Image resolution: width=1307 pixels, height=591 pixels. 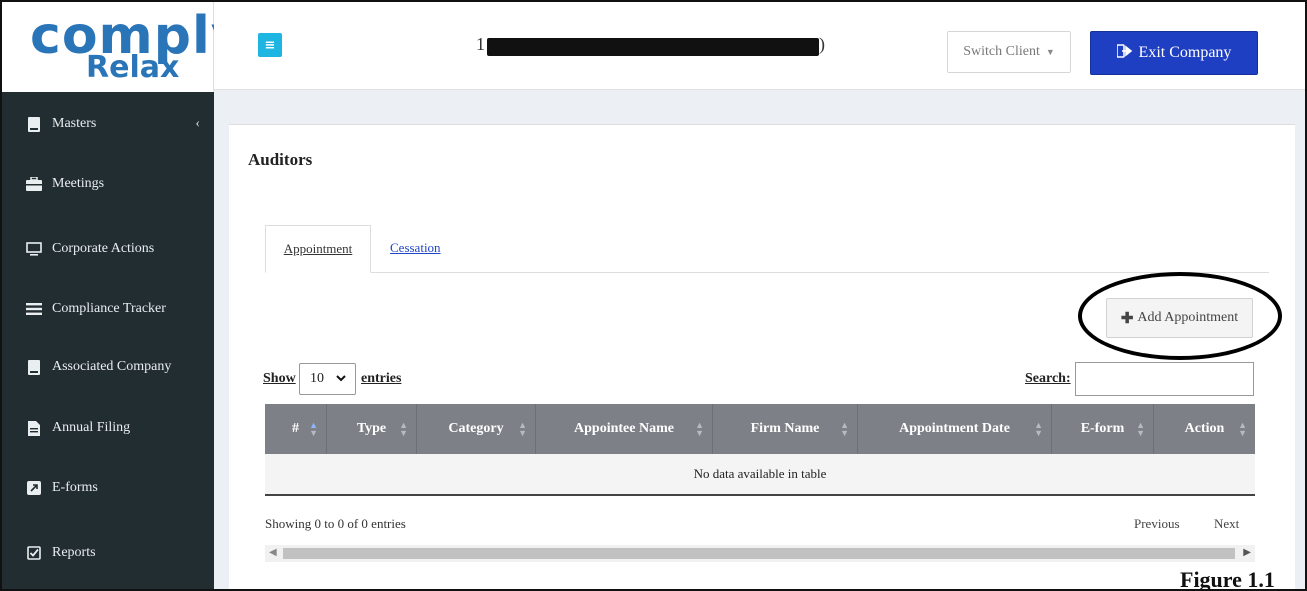 I want to click on column-header-e-form: E-form ▲ ▼, so click(x=1103, y=429).